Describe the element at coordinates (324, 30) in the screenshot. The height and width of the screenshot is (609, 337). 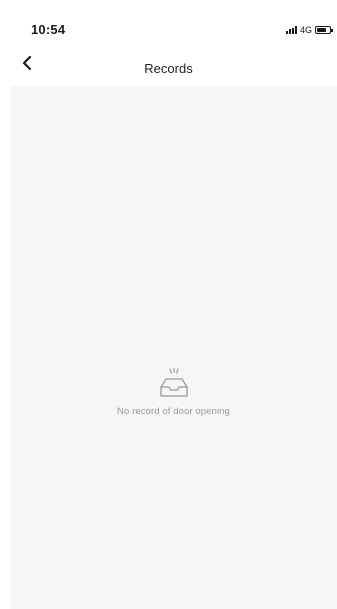
I see `battery-icon` at that location.